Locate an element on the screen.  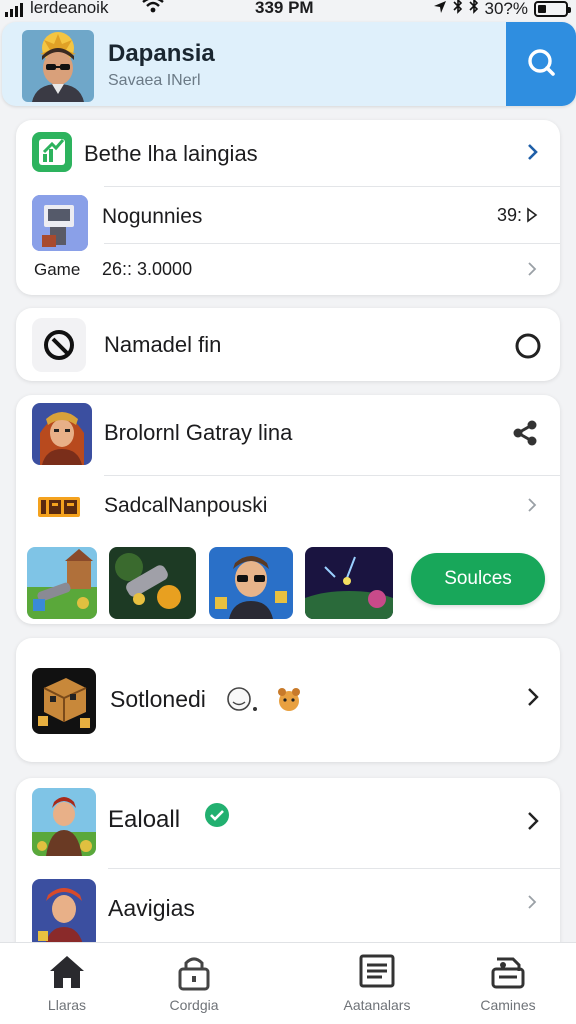
verified-check-icon is located at coordinates (217, 817).